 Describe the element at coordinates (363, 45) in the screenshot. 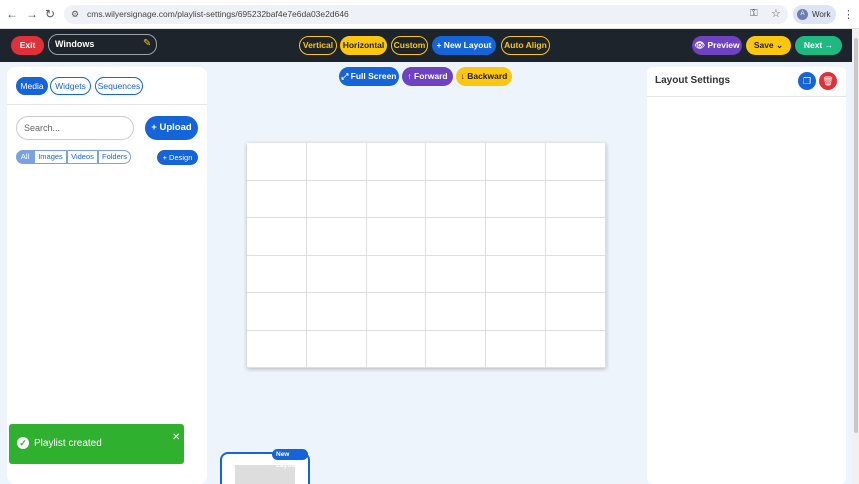

I see `orientation-horizontal-button: Horizontal` at that location.